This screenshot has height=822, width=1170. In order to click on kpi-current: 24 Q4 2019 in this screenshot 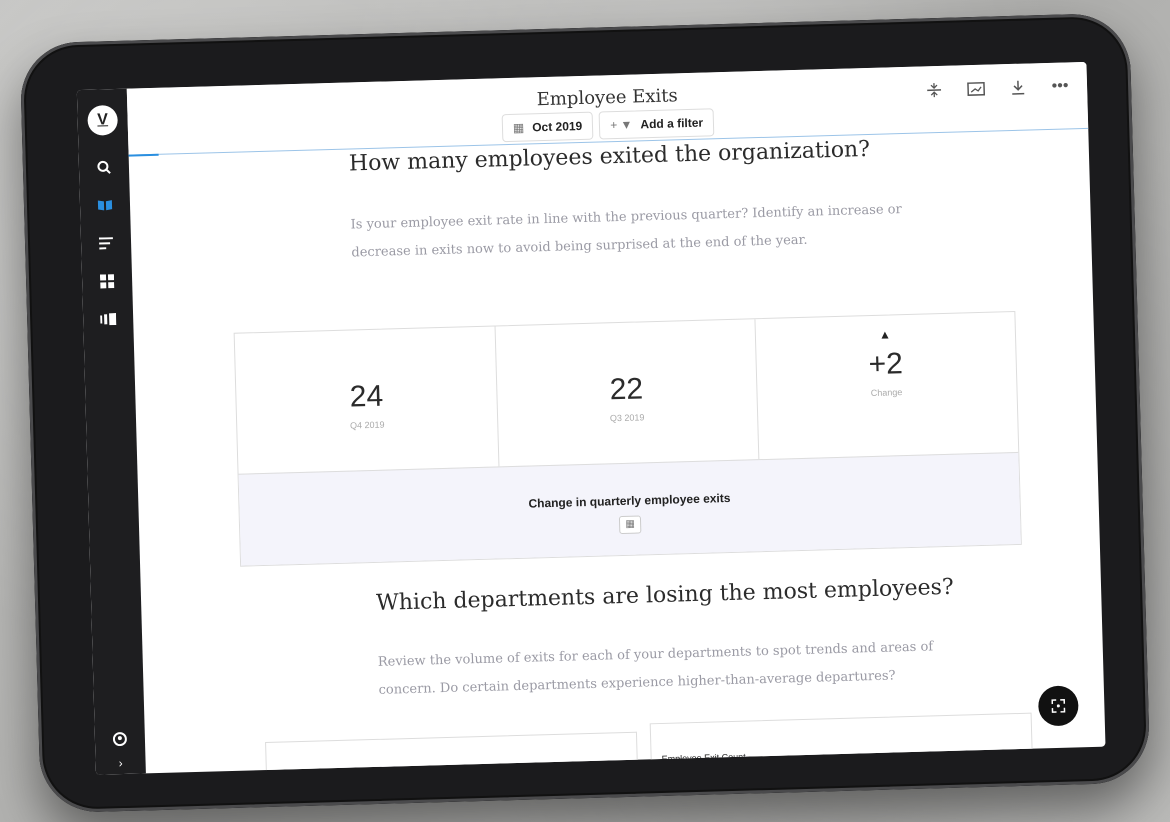, I will do `click(367, 400)`.